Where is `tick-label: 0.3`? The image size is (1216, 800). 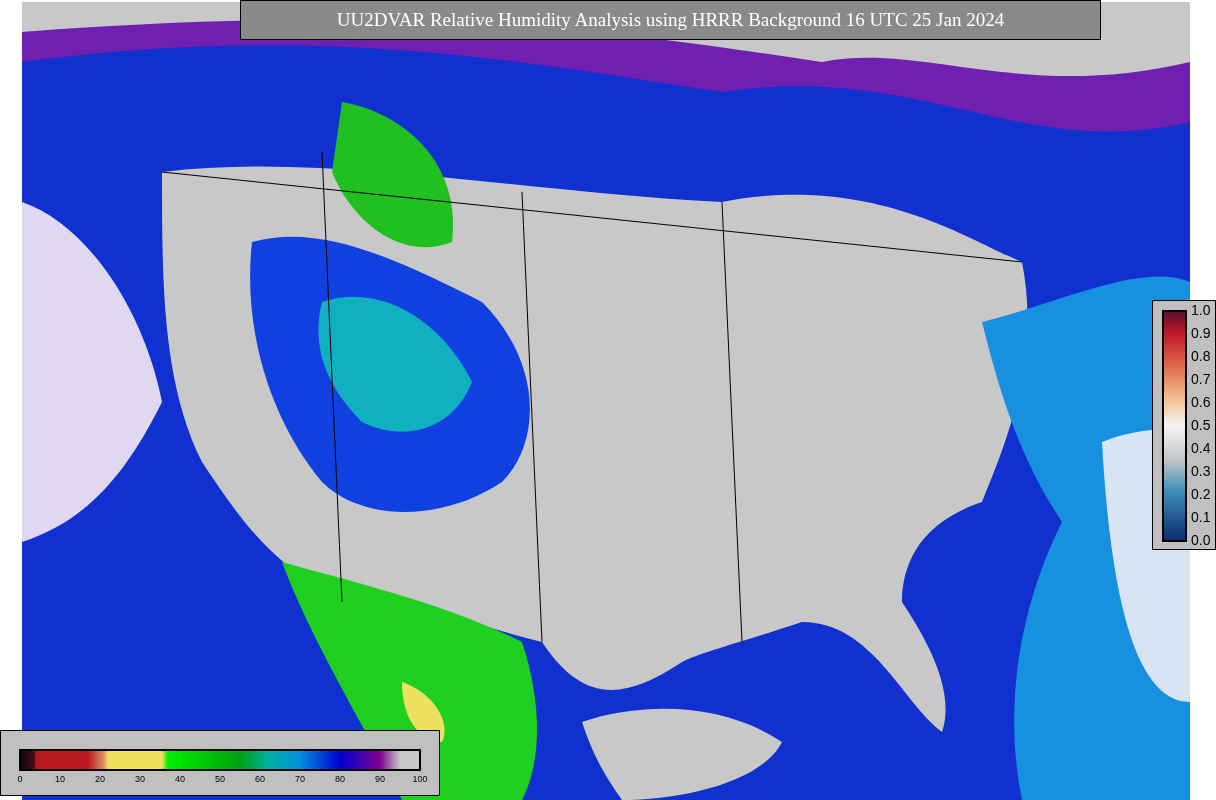 tick-label: 0.3 is located at coordinates (1201, 471).